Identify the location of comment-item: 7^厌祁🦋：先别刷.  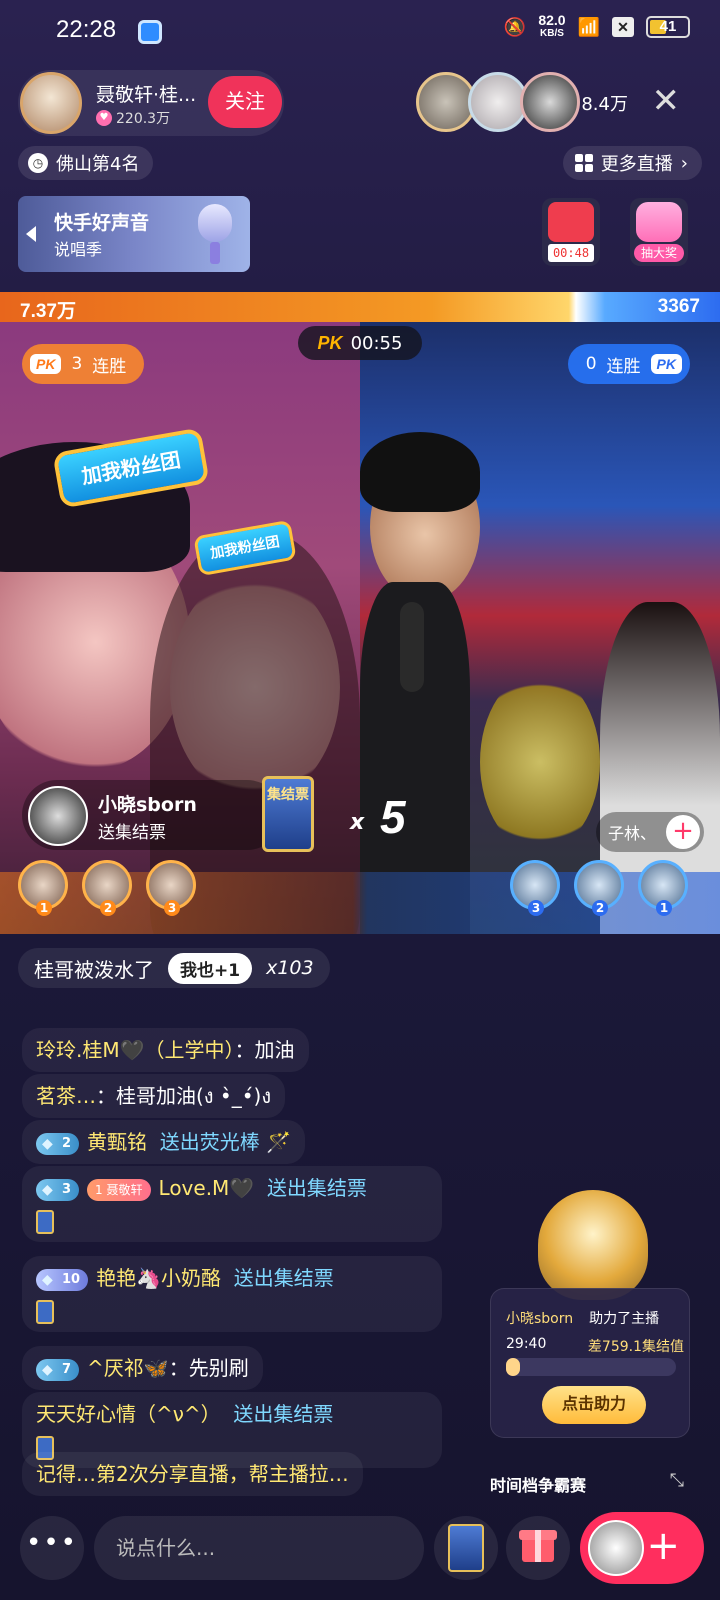
(142, 1368).